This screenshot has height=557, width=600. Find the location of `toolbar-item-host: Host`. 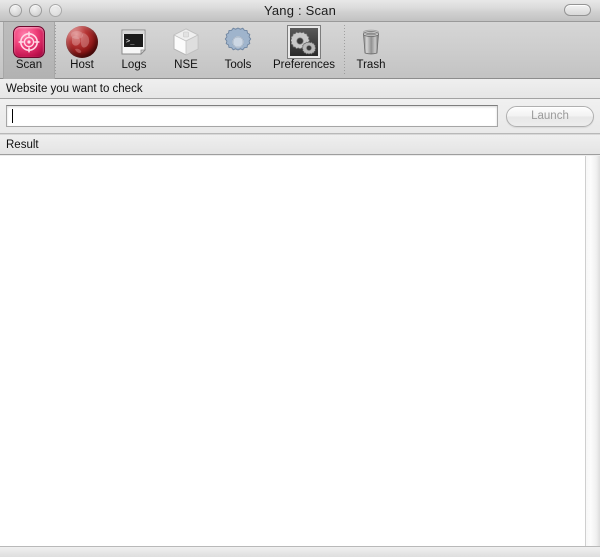

toolbar-item-host: Host is located at coordinates (82, 50).